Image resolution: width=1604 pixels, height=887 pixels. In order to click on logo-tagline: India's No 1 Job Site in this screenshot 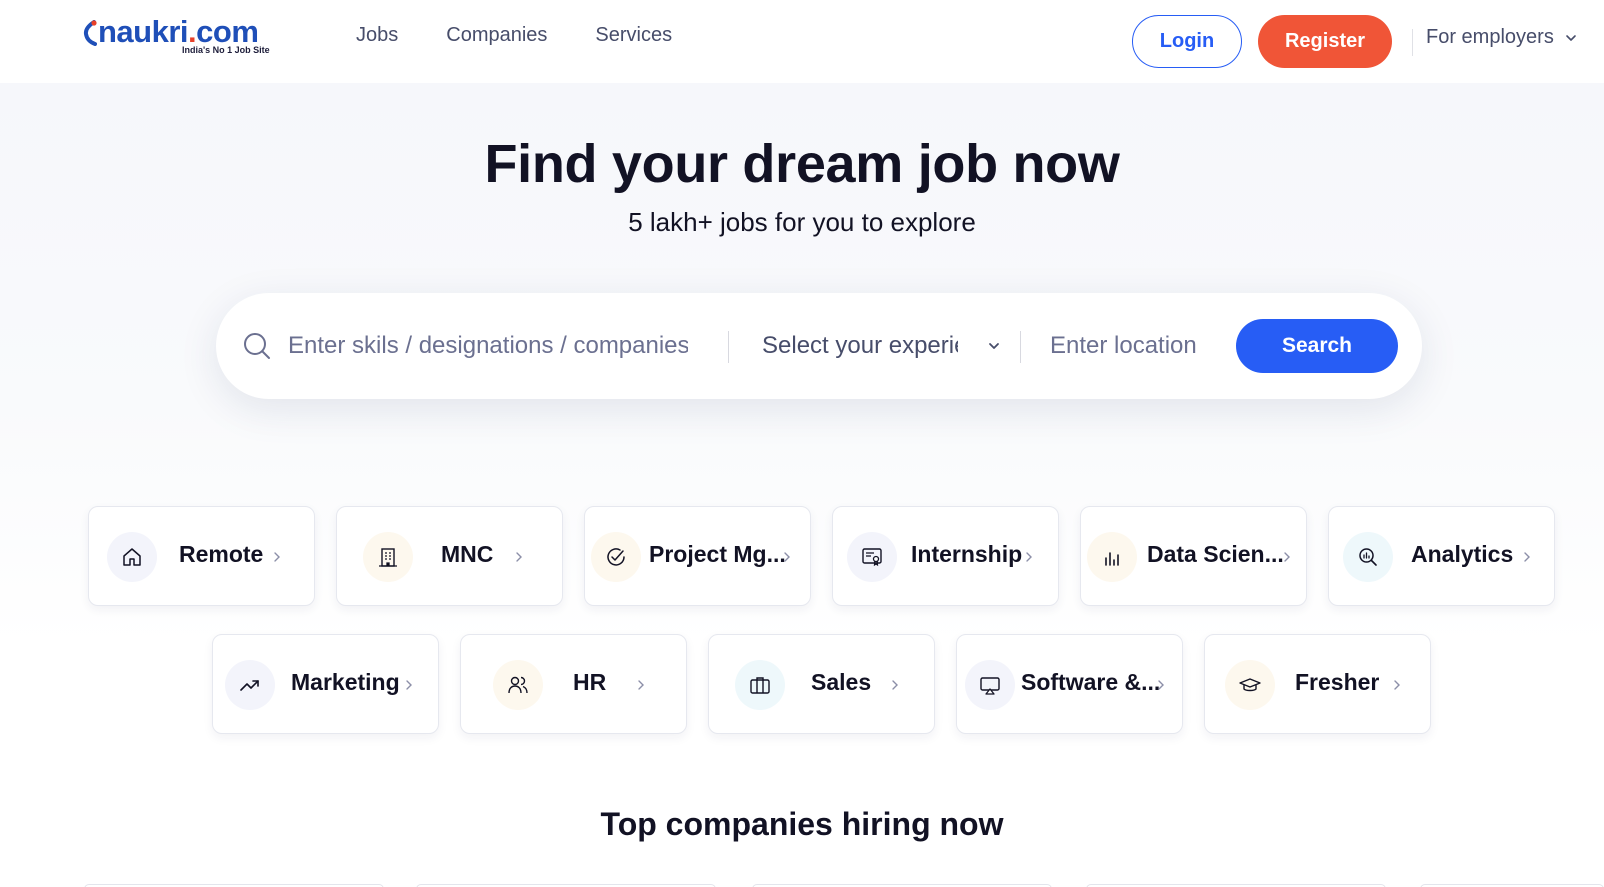, I will do `click(226, 50)`.